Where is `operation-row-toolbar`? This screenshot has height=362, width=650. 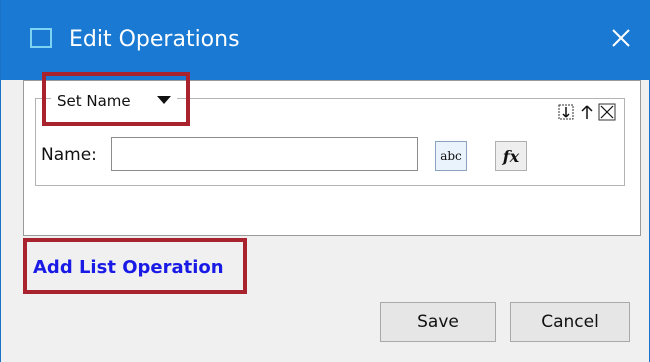
operation-row-toolbar is located at coordinates (589, 112).